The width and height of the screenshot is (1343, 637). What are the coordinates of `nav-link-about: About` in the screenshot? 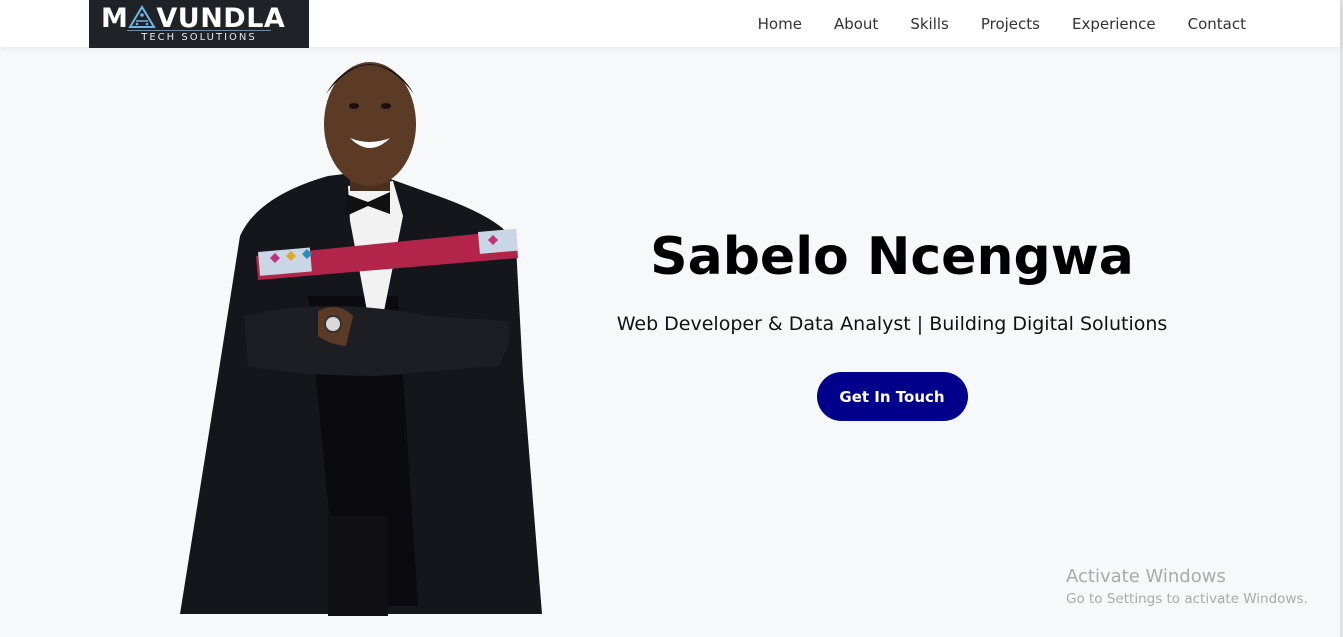 It's located at (856, 24).